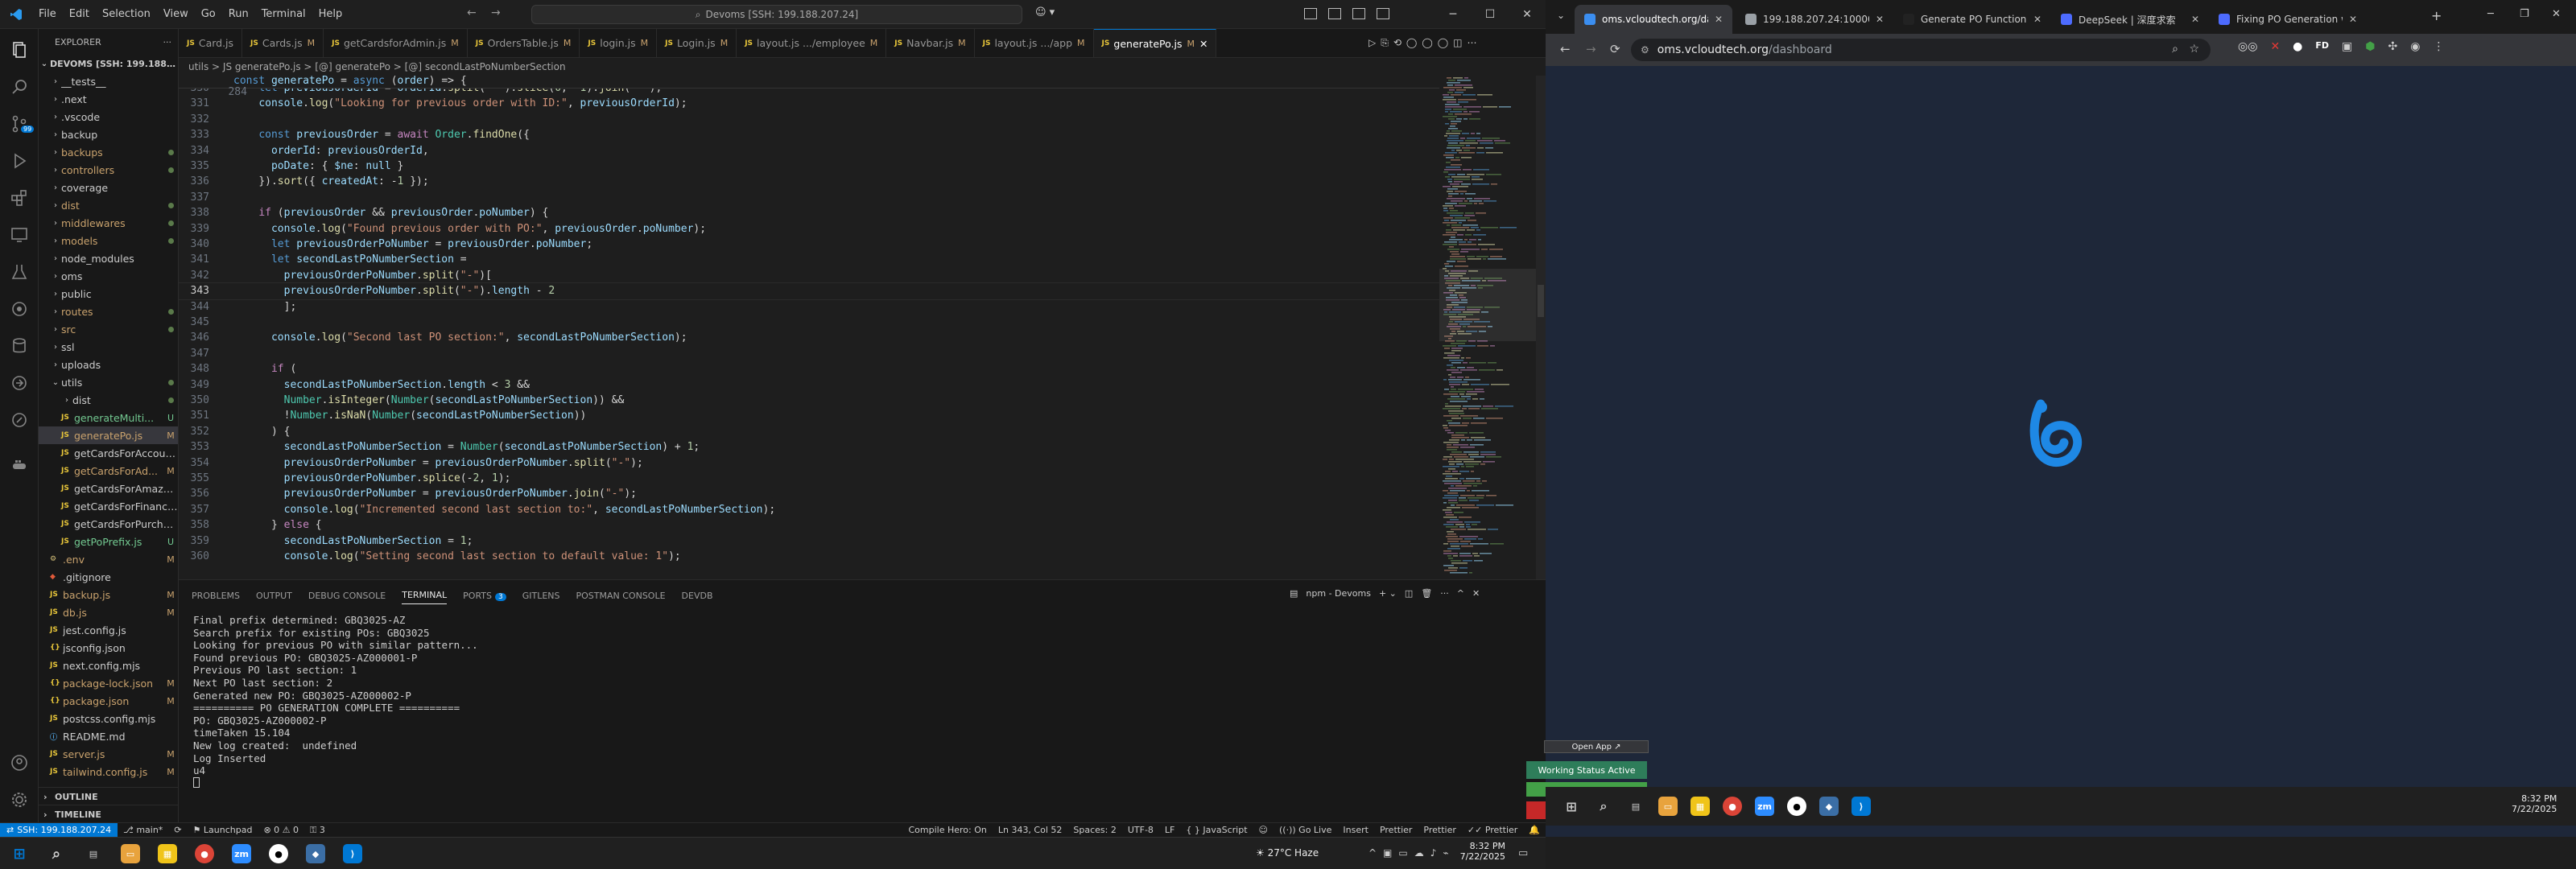 The width and height of the screenshot is (2576, 869). I want to click on tree-folder: › backup, so click(108, 134).